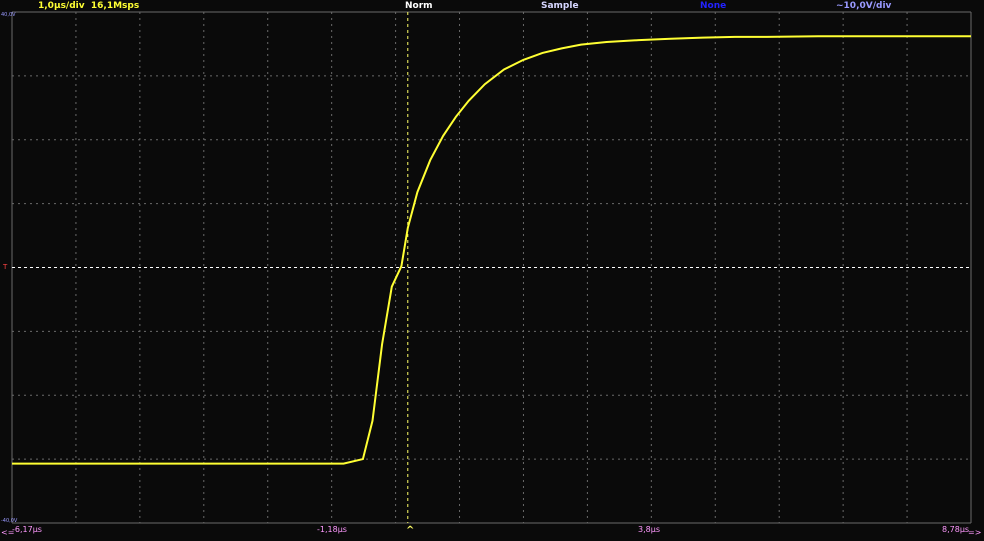  I want to click on time-label-right: 8,78µs, so click(956, 529).